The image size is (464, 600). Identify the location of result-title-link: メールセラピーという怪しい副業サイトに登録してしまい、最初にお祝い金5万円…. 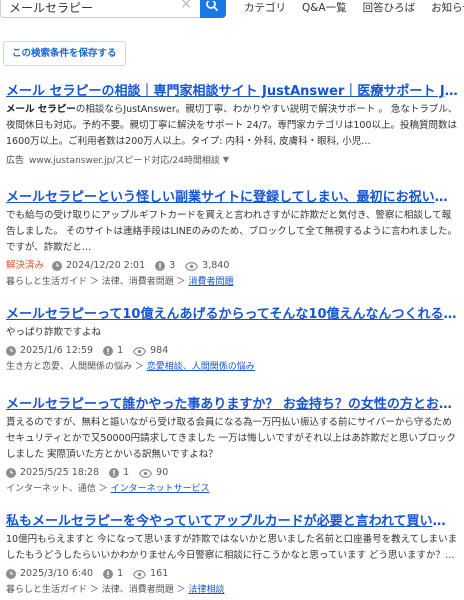
(232, 197).